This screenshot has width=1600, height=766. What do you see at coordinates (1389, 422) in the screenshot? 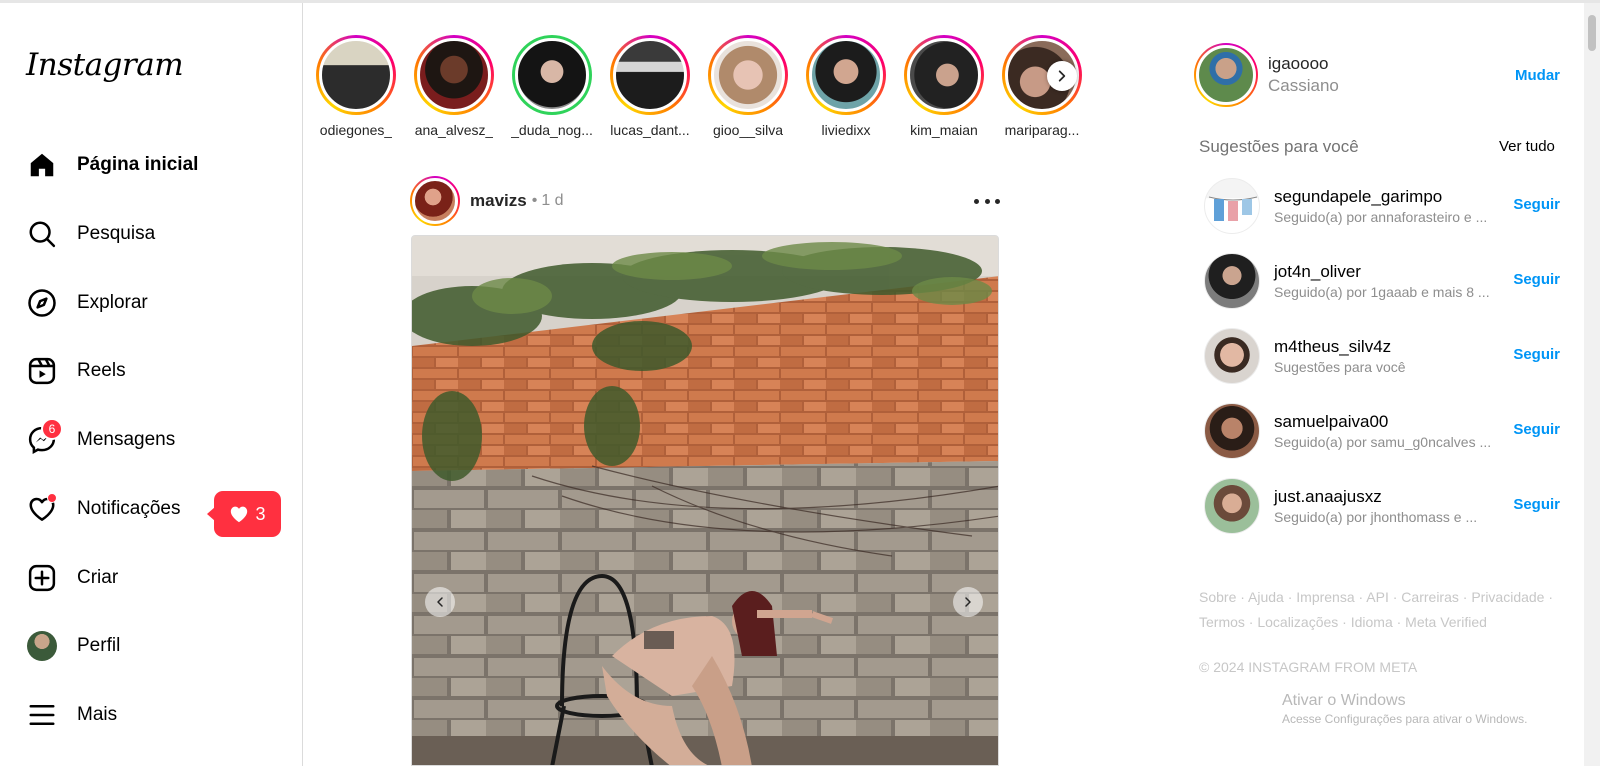
I see `suggestion-username: samuelpaiva00` at bounding box center [1389, 422].